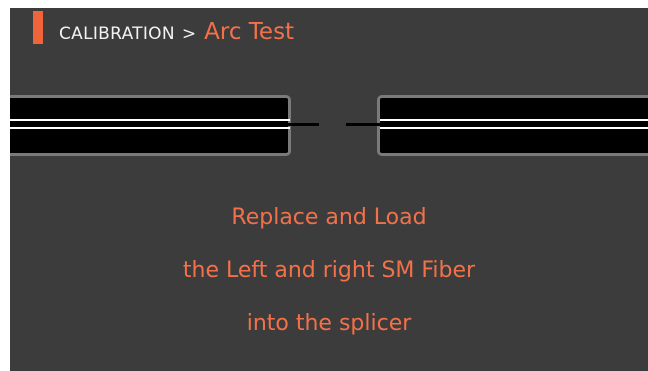 The image size is (648, 371). What do you see at coordinates (514, 120) in the screenshot?
I see `right-fiber-upper-line` at bounding box center [514, 120].